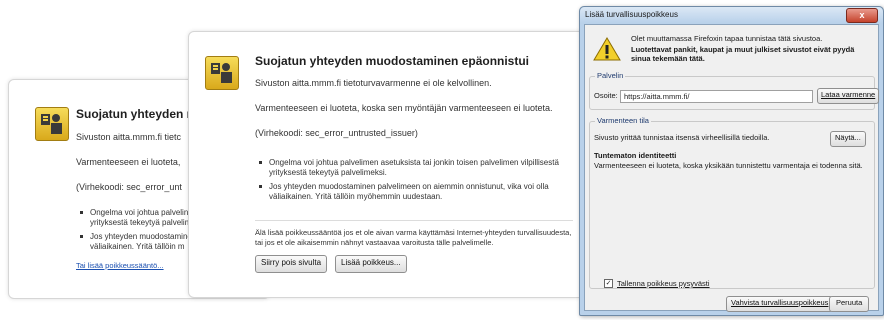 The image size is (884, 320). Describe the element at coordinates (631, 14) in the screenshot. I see `dialog-title: Lisää turvallisuuspoikkeus` at that location.